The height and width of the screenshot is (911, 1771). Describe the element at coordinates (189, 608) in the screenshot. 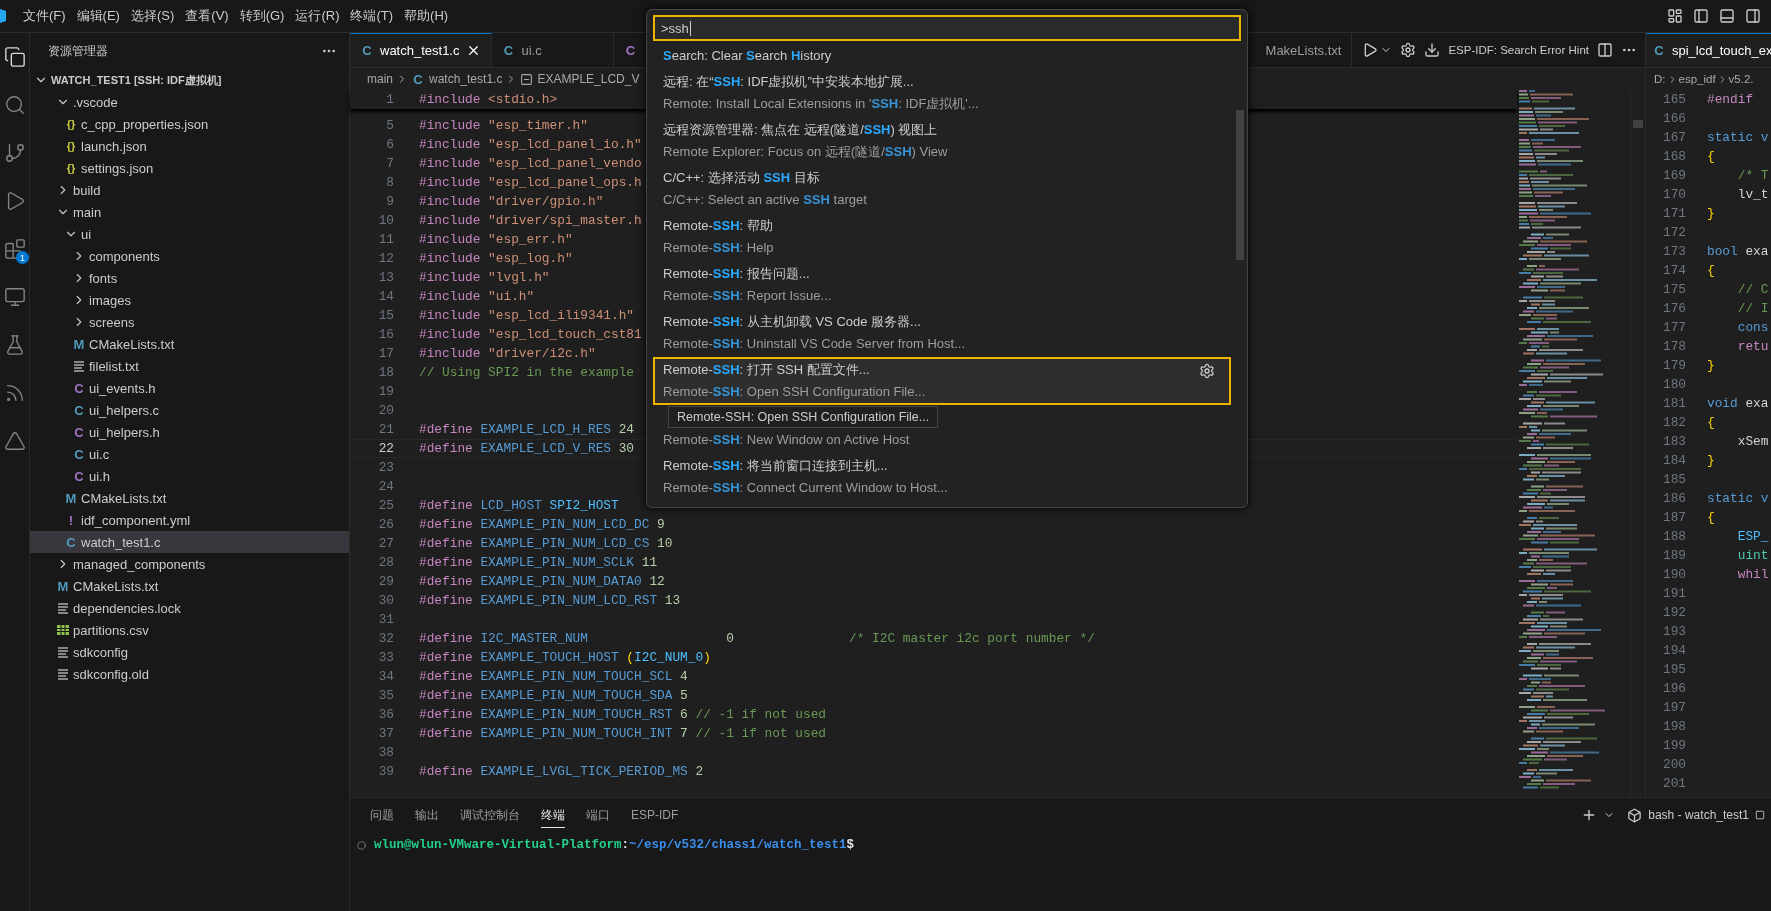

I see `tree-item: dependencies.lock` at that location.